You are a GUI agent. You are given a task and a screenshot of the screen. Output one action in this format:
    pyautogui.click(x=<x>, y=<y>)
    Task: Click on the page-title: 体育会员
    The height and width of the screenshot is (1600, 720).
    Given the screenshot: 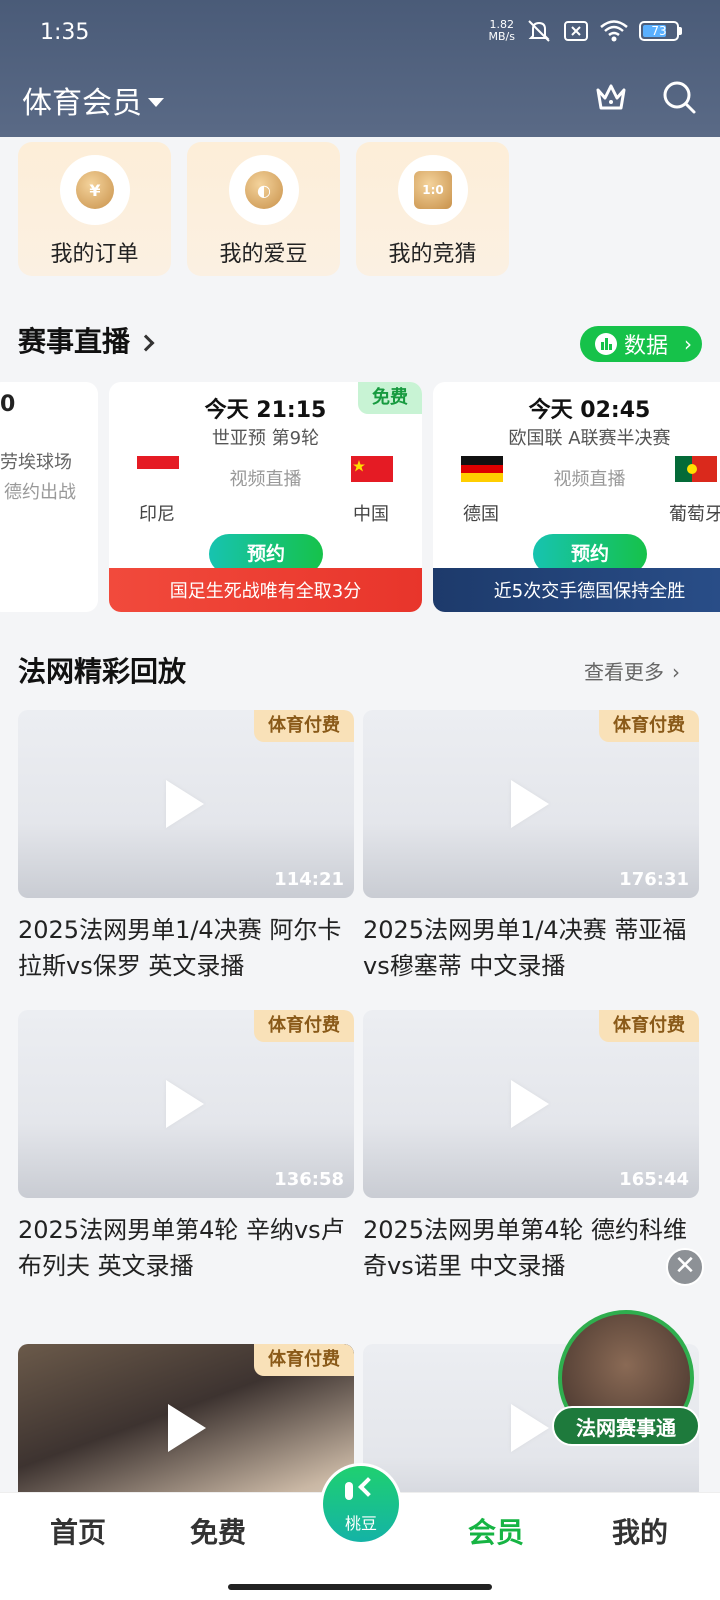 What is the action you would take?
    pyautogui.click(x=82, y=103)
    